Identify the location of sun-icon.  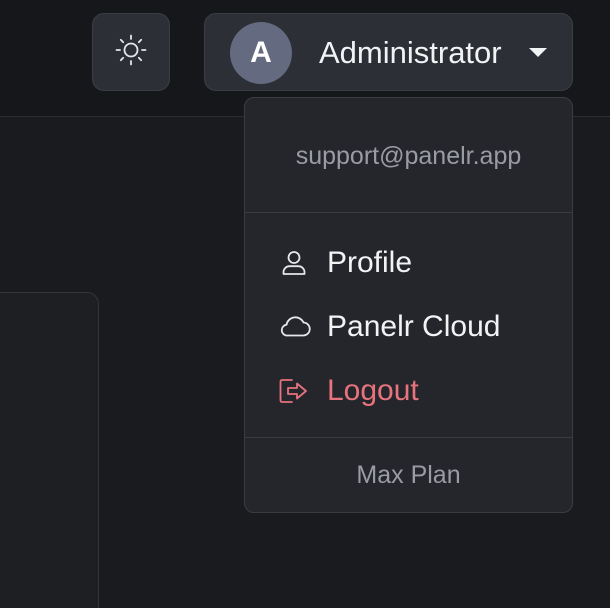
(131, 52).